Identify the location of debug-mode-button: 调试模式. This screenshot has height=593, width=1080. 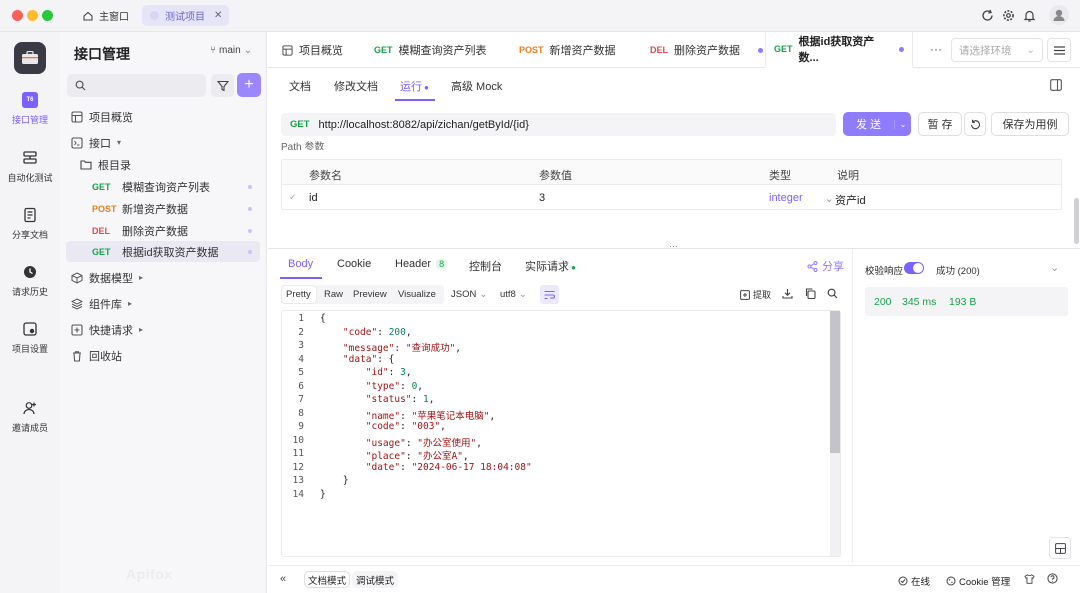
(375, 579).